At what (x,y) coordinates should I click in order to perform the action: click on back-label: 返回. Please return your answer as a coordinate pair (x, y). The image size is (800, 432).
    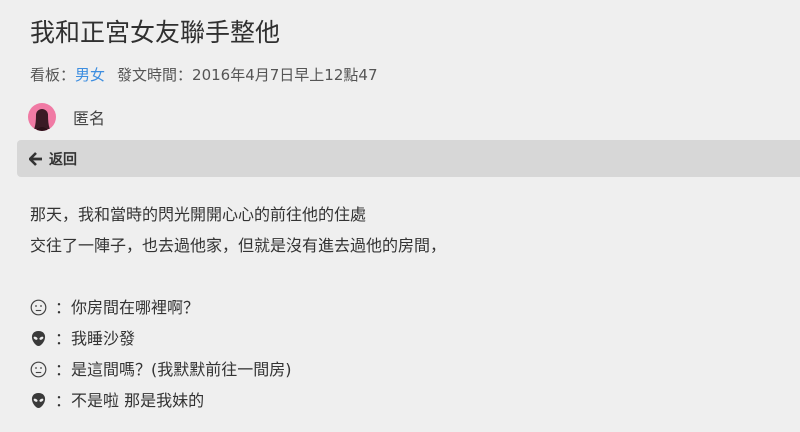
    Looking at the image, I should click on (63, 159).